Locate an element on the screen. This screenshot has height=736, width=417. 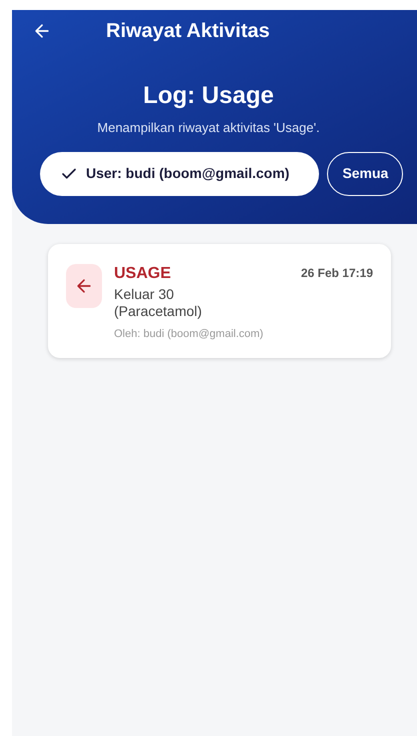
log-heading: Log: Usage is located at coordinates (208, 96).